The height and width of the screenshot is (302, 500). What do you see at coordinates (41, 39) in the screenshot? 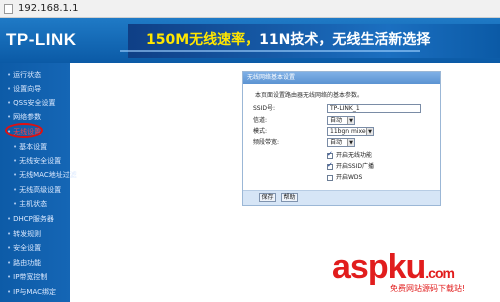
I see `tp-link-logo: TP-LINK` at bounding box center [41, 39].